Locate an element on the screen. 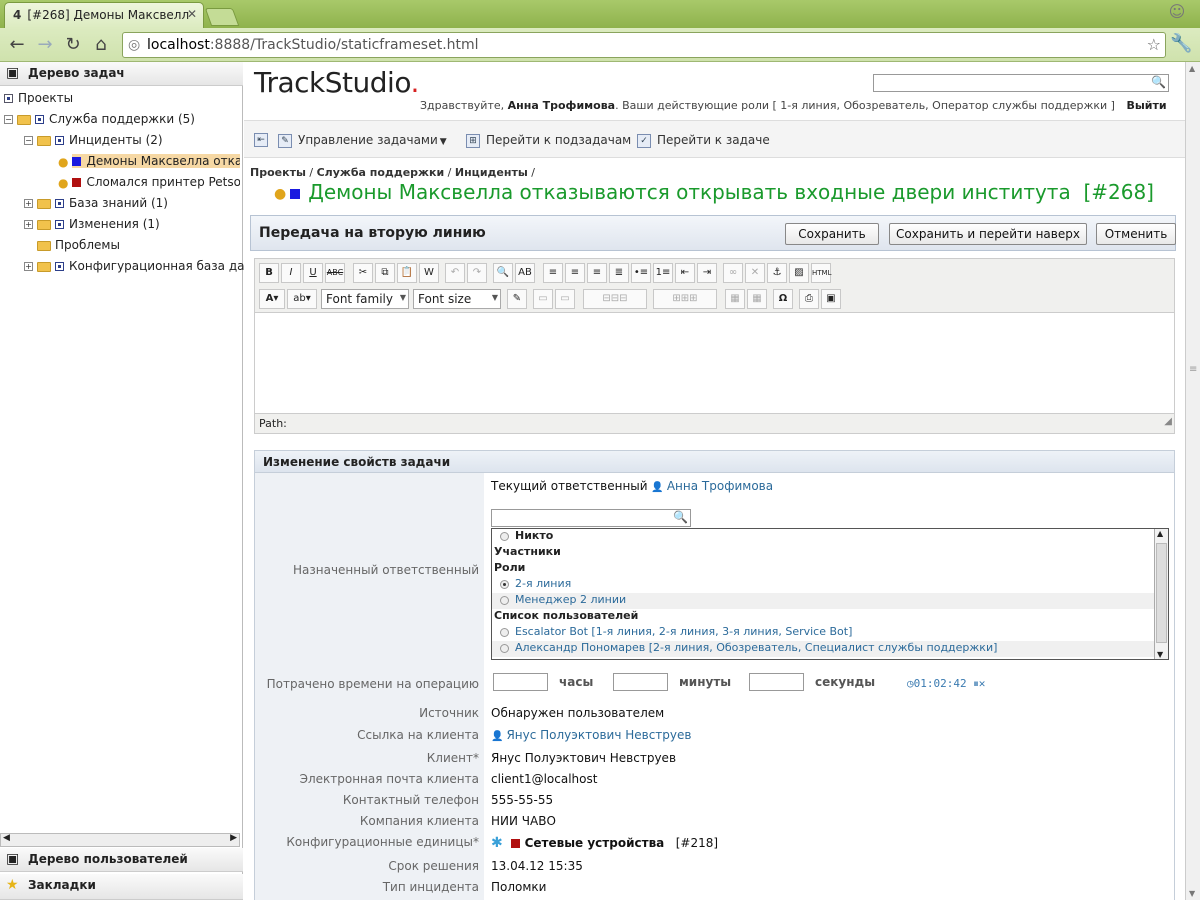 The image size is (1200, 900). font-family-select: Font family ▼ is located at coordinates (365, 299).